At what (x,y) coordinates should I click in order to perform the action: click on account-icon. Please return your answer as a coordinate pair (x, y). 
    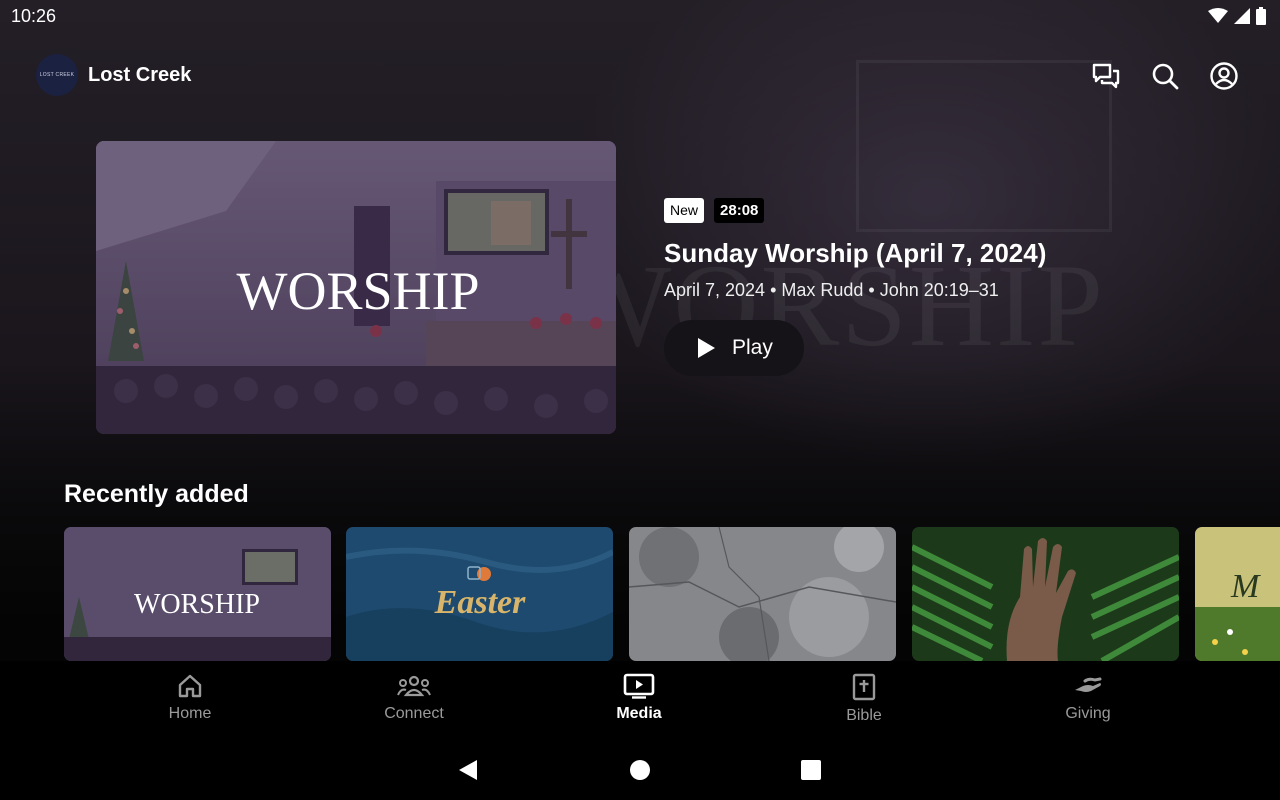
    Looking at the image, I should click on (1224, 76).